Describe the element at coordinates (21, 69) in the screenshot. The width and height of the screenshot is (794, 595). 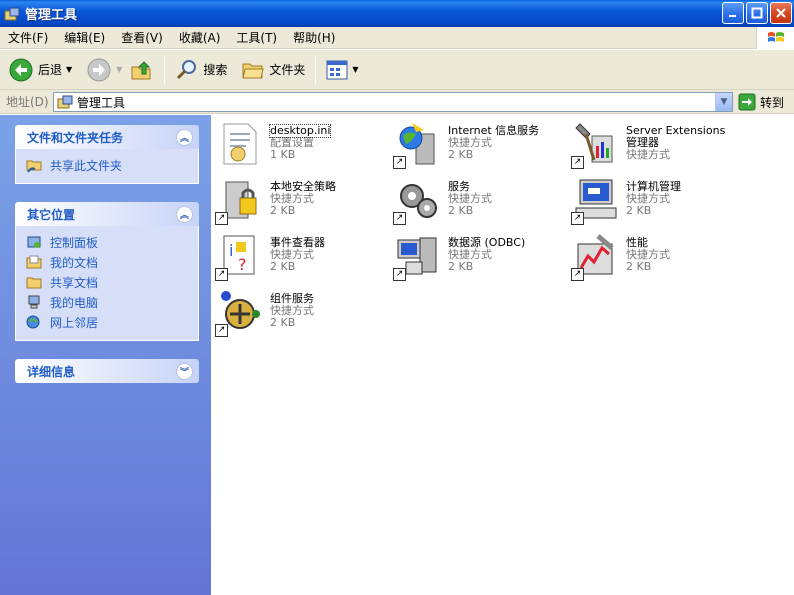
I see `back-arrow-icon` at that location.